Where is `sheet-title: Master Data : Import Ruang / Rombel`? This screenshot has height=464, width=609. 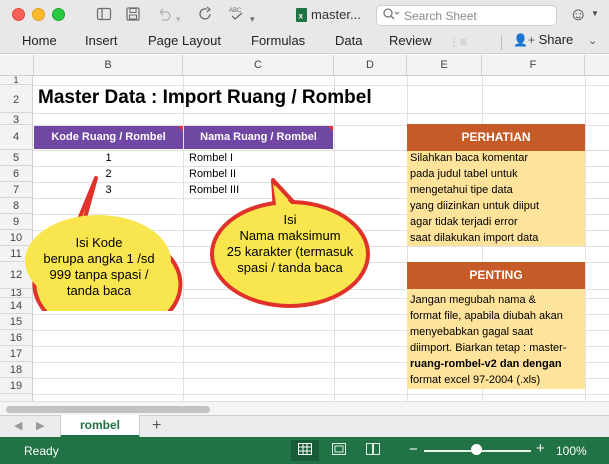
sheet-title: Master Data : Import Ruang / Rombel is located at coordinates (205, 97).